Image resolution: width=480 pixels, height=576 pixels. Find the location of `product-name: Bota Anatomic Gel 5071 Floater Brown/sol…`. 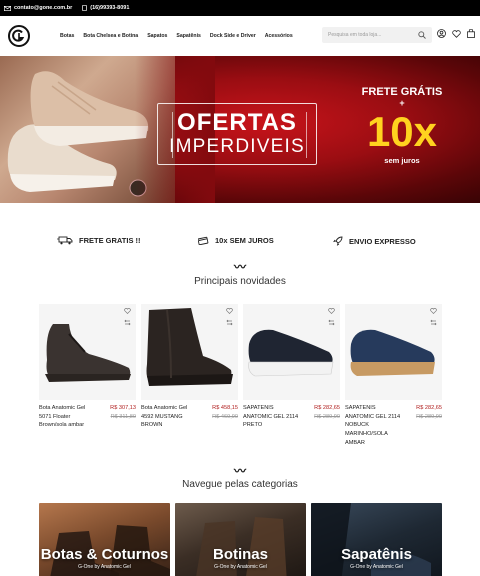

product-name: Bota Anatomic Gel 5071 Floater Brown/sol… is located at coordinates (69, 417).